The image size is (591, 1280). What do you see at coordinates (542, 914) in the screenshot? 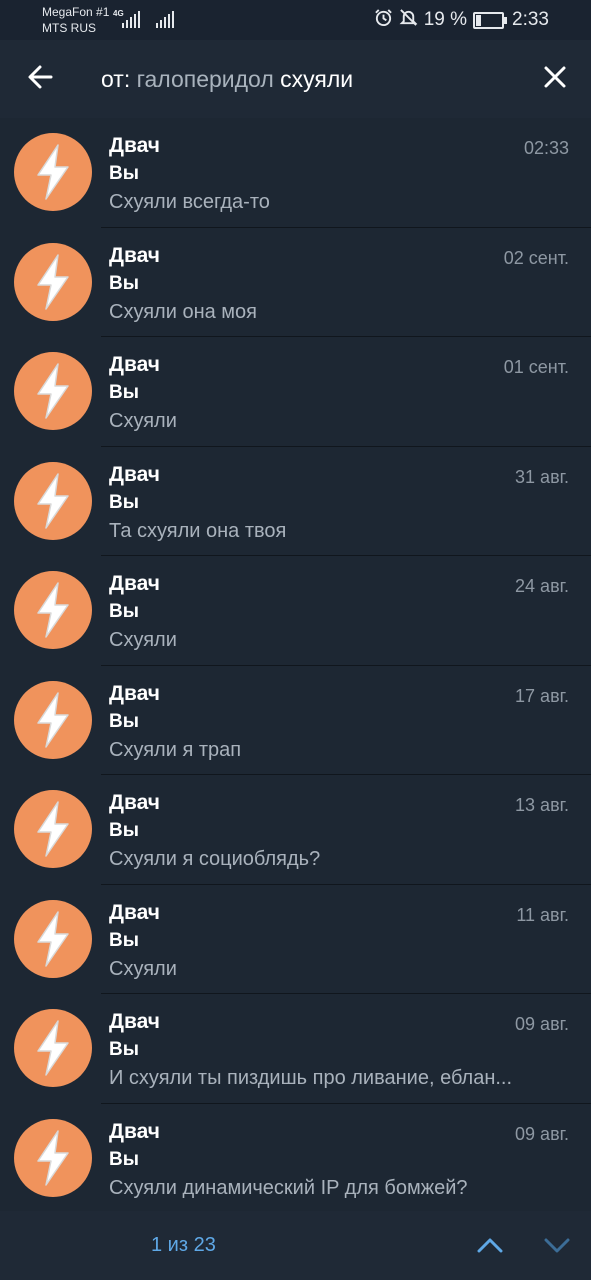
I see `message-date: 11 авг.` at bounding box center [542, 914].